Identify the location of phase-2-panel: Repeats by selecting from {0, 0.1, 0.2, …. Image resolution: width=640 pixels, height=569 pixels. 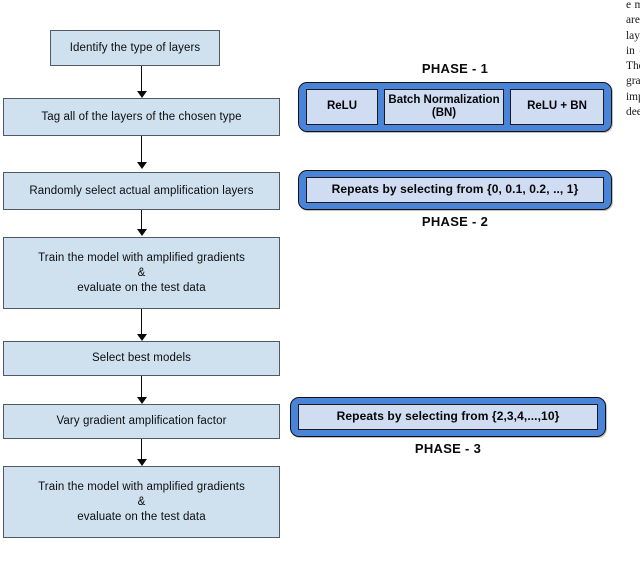
(455, 190).